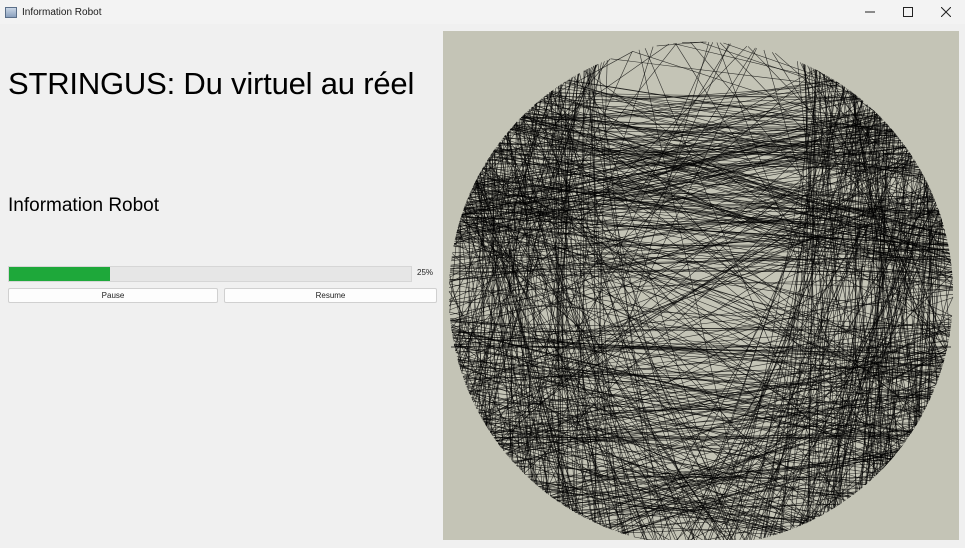 The height and width of the screenshot is (548, 965). I want to click on progress-bar, so click(210, 274).